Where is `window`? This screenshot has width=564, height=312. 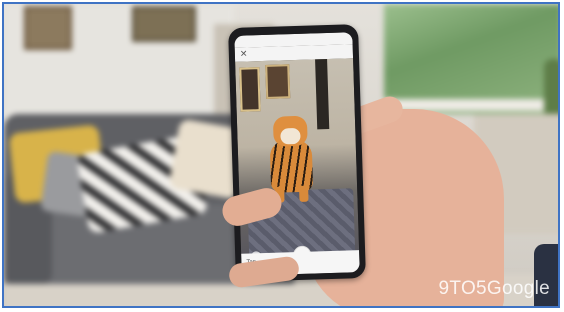
window is located at coordinates (471, 59).